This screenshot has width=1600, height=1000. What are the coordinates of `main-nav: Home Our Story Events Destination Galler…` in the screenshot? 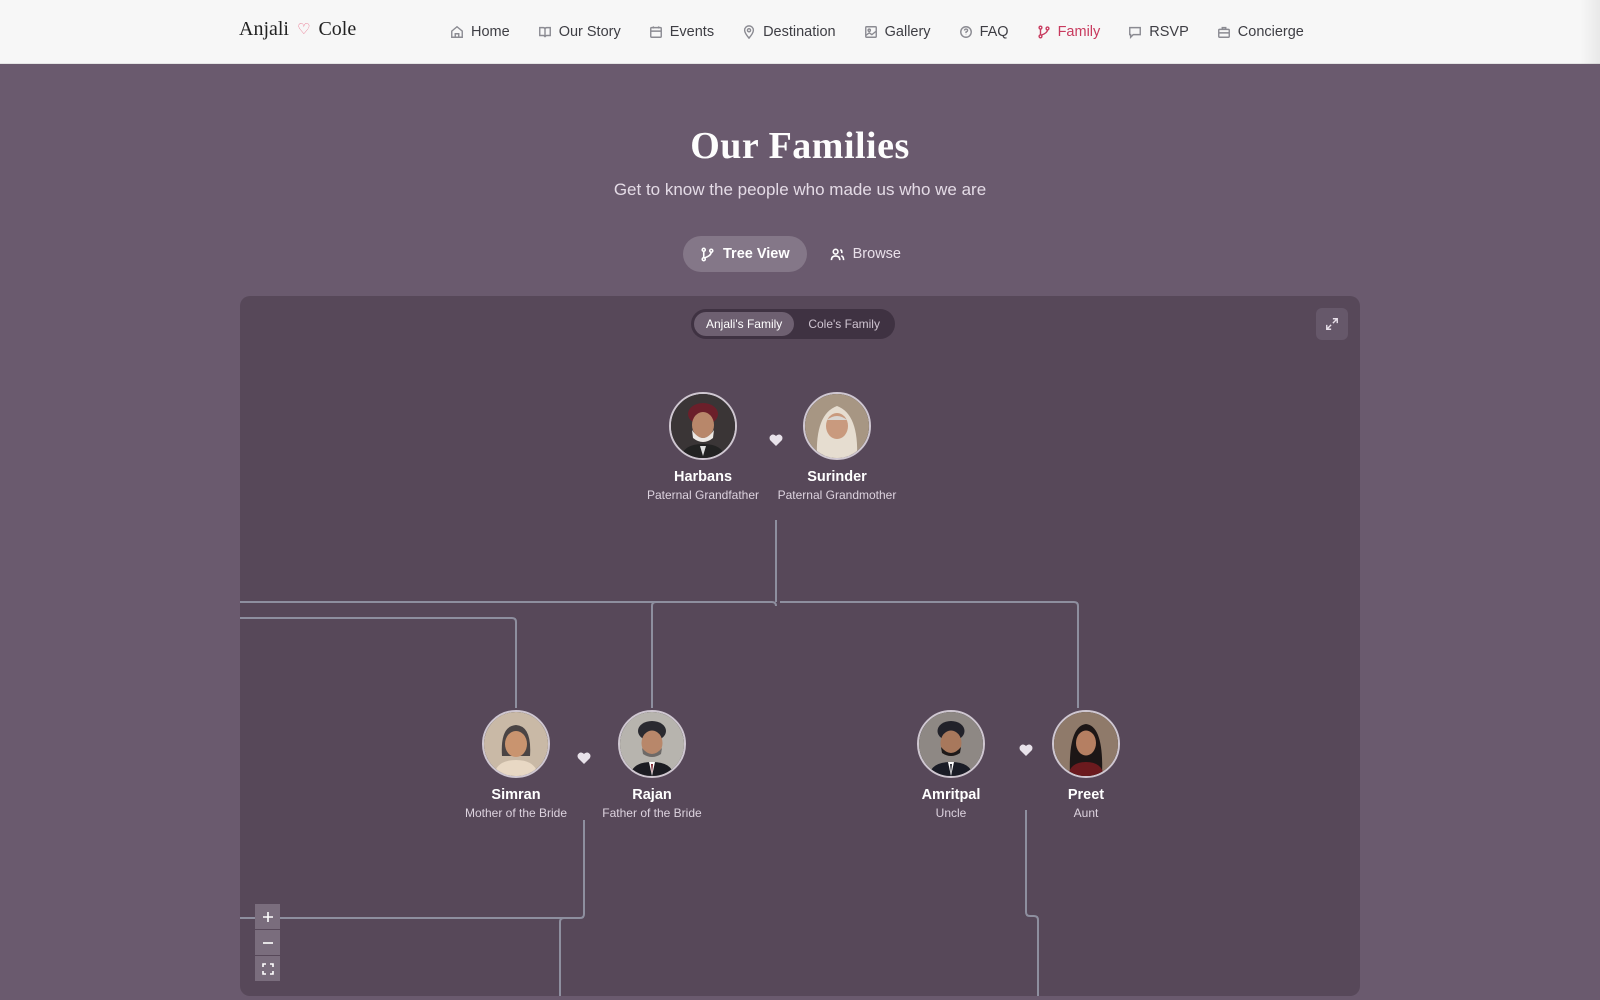 It's located at (877, 32).